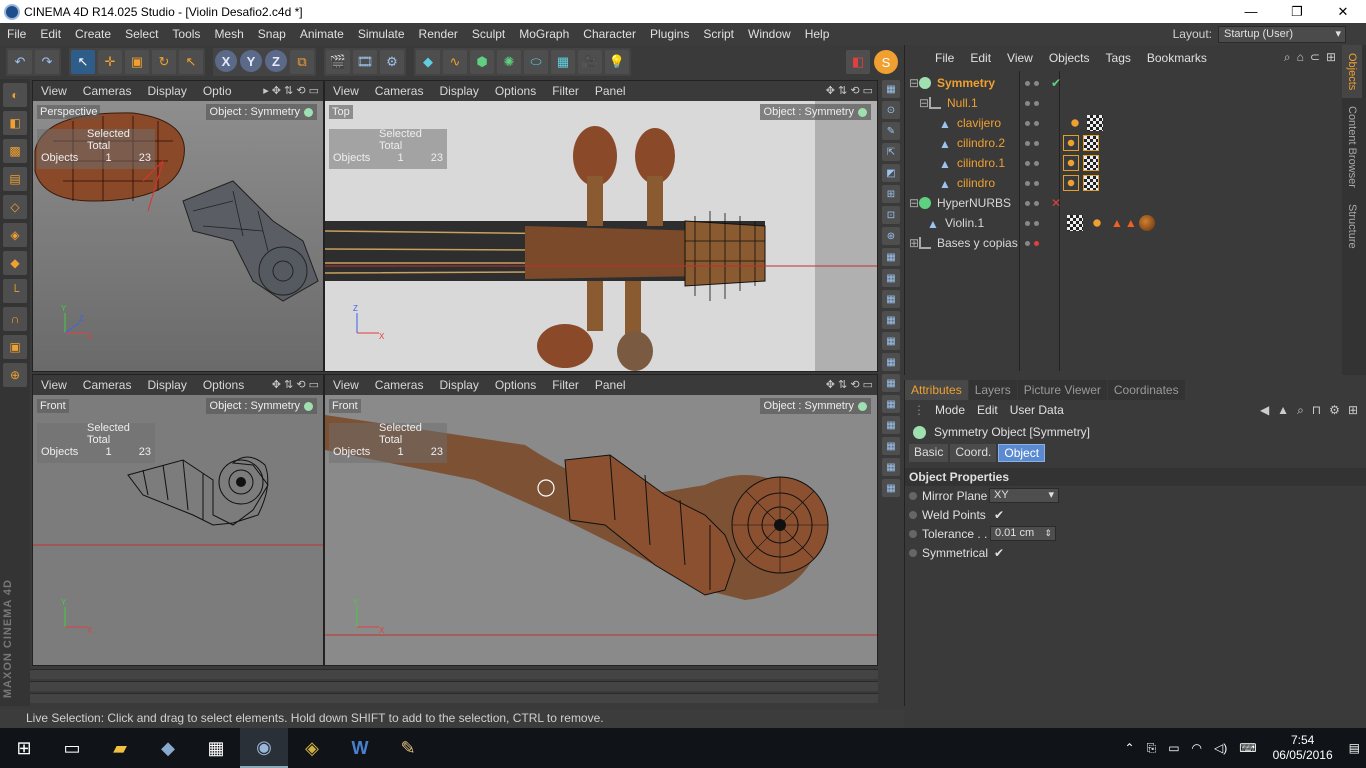 Image resolution: width=1366 pixels, height=768 pixels. Describe the element at coordinates (1056, 83) in the screenshot. I see `enabled-check-icon: ✔` at that location.